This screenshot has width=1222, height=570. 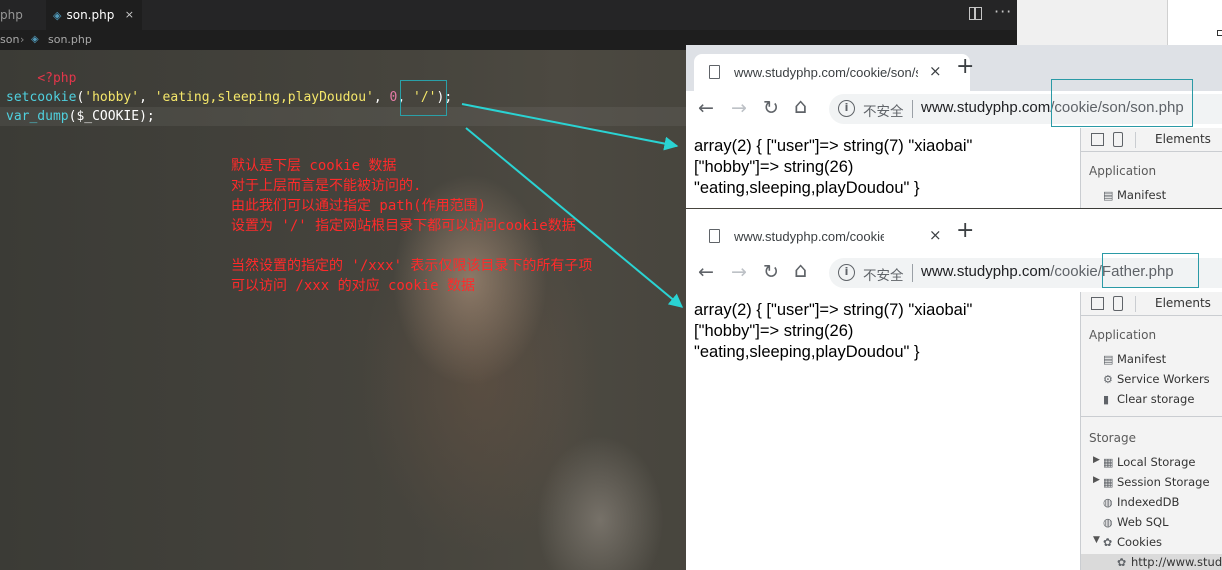 What do you see at coordinates (774, 167) in the screenshot?
I see `output-line: ["hobby"]=> string(26)` at bounding box center [774, 167].